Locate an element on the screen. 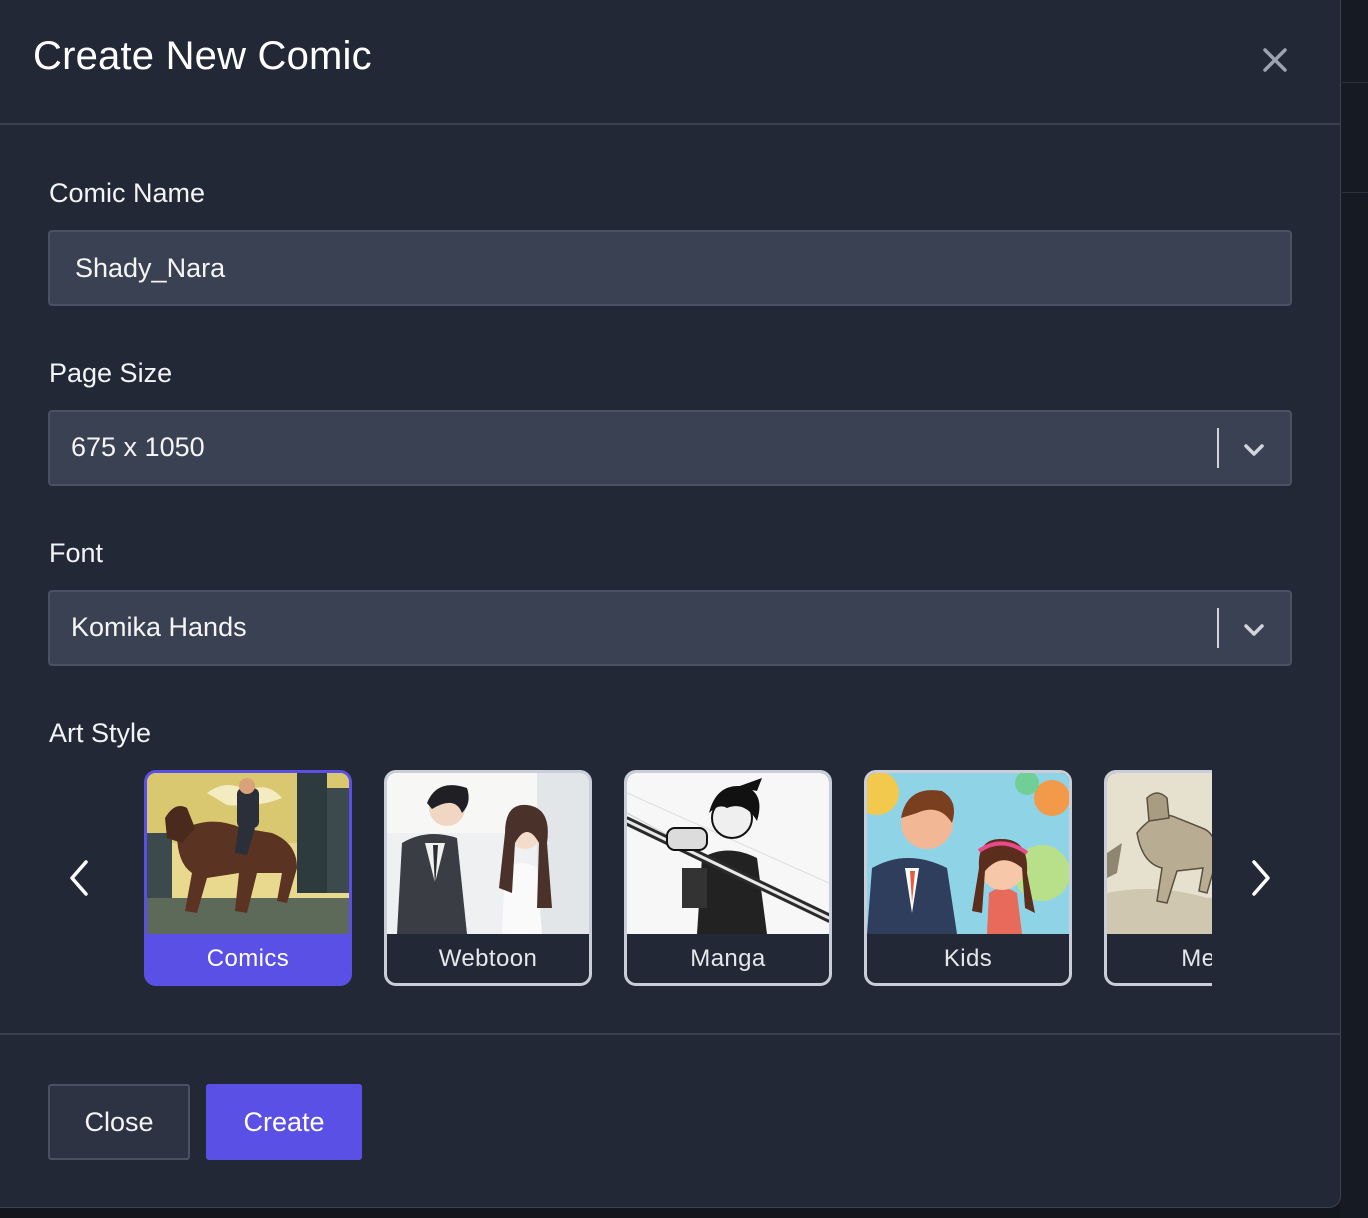 The height and width of the screenshot is (1218, 1368). art-style-label: Art Style is located at coordinates (100, 733).